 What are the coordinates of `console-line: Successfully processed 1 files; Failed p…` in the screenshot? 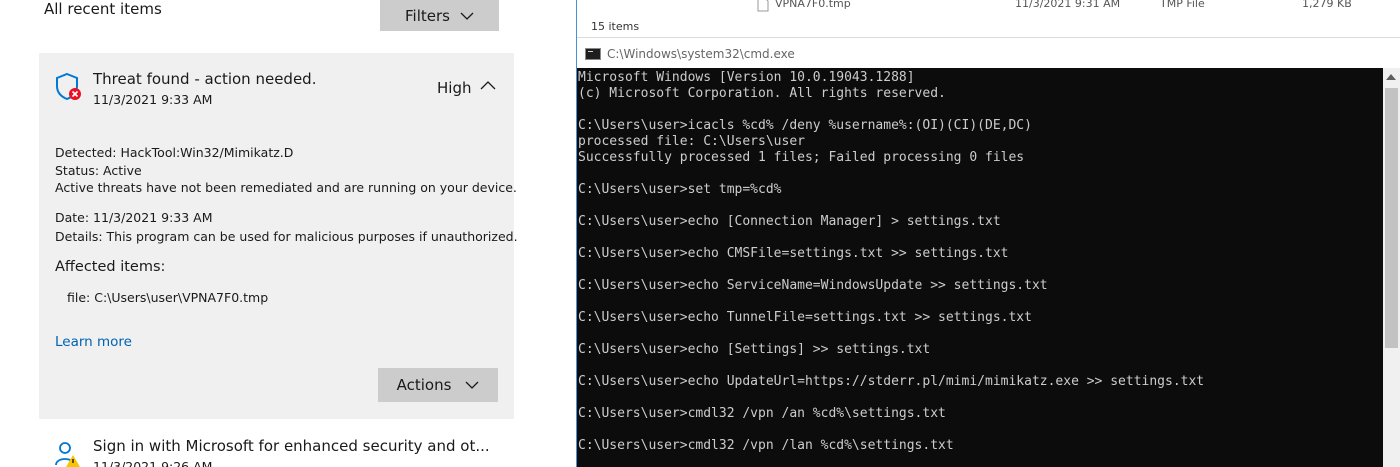 It's located at (801, 157).